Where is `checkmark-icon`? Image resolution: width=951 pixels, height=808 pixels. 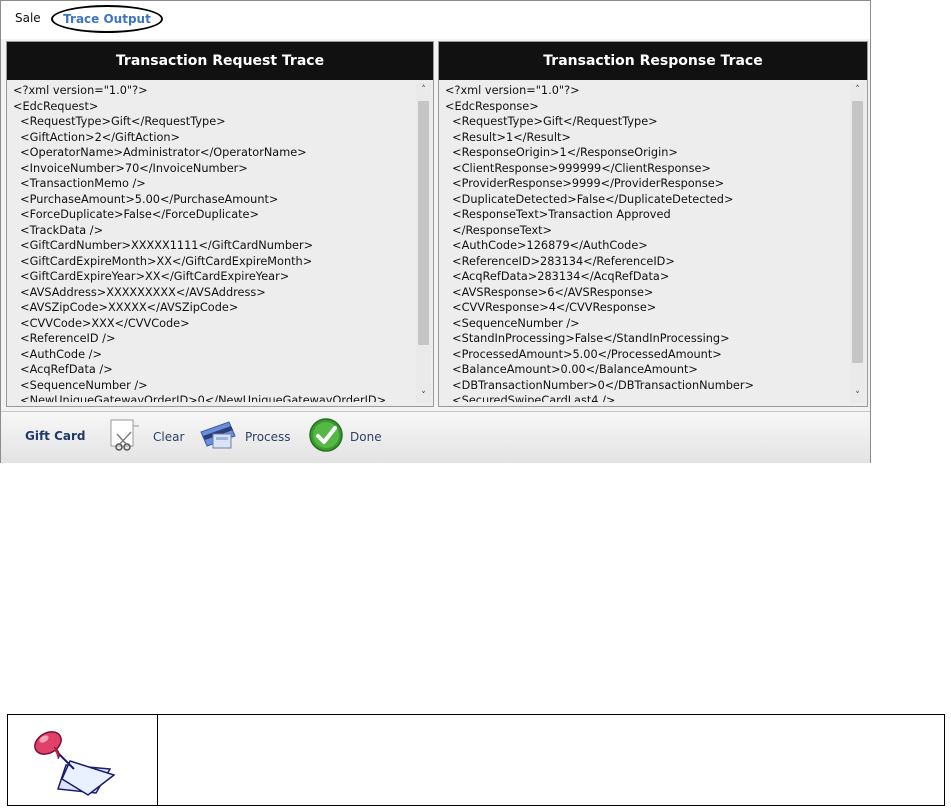 checkmark-icon is located at coordinates (326, 437).